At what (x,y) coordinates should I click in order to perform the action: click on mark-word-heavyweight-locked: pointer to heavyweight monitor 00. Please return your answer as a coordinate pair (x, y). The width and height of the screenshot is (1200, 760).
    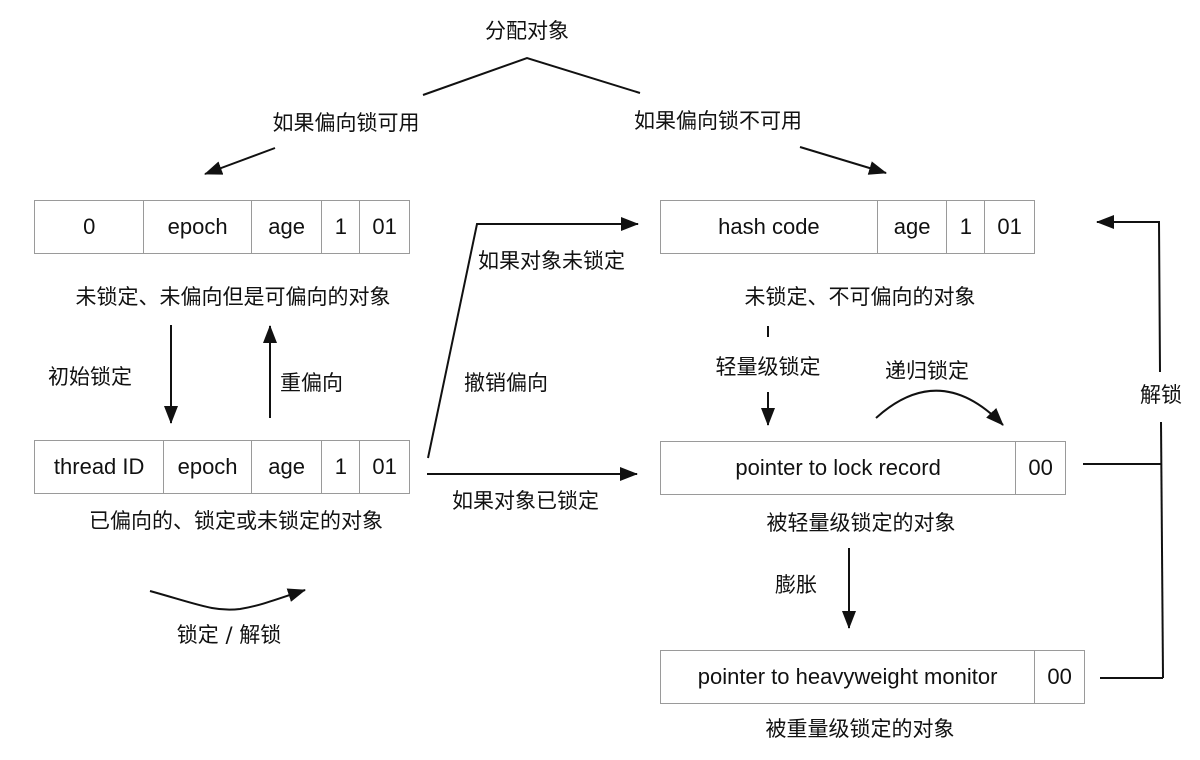
    Looking at the image, I should click on (872, 677).